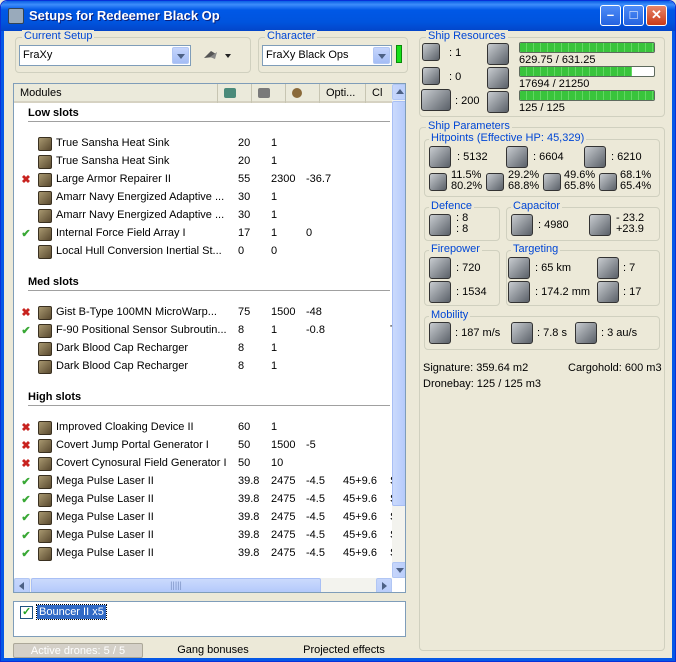 This screenshot has height=662, width=676. What do you see at coordinates (26, 612) in the screenshot?
I see `drone-checkbox` at bounding box center [26, 612].